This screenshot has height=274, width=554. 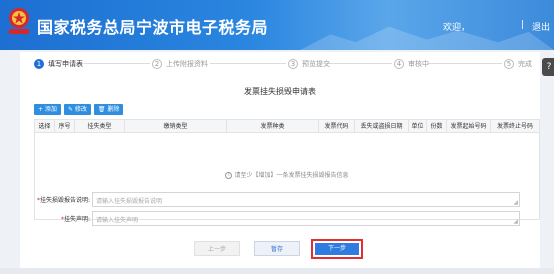 I want to click on footer-strip, so click(x=277, y=271).